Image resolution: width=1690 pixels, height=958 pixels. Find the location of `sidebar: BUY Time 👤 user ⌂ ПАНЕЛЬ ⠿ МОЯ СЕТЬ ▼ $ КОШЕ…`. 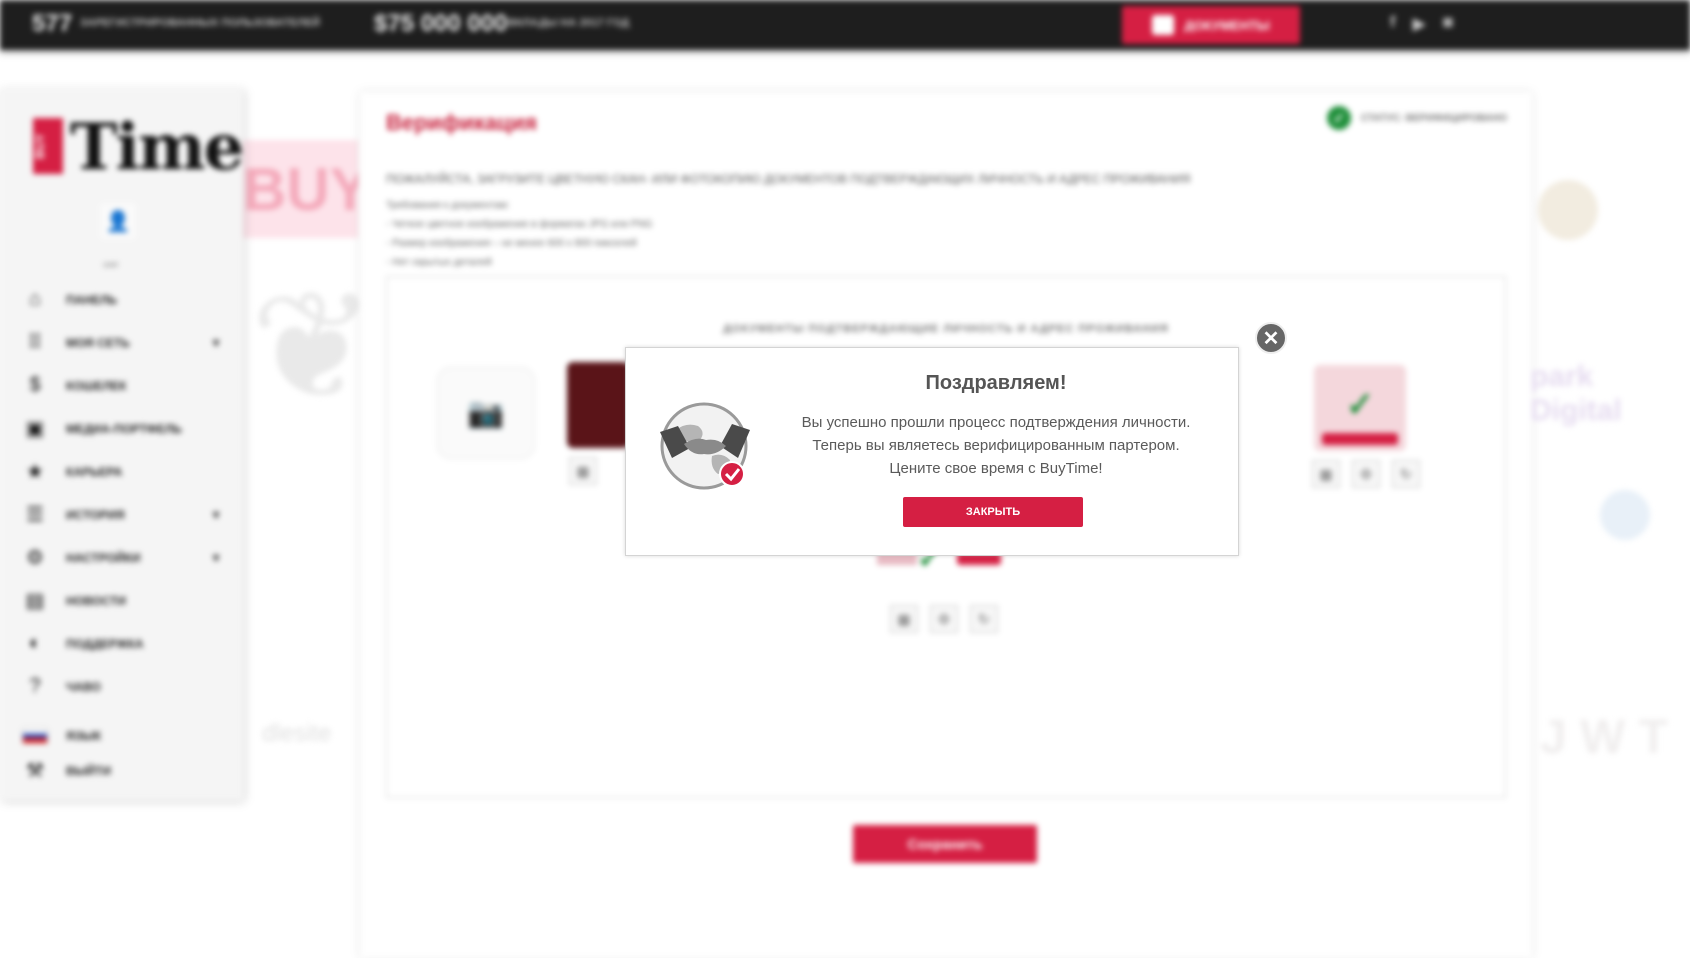

sidebar: BUY Time 👤 user ⌂ ПАНЕЛЬ ⠿ МОЯ СЕТЬ ▼ $ КОШЕ… is located at coordinates (122, 444).